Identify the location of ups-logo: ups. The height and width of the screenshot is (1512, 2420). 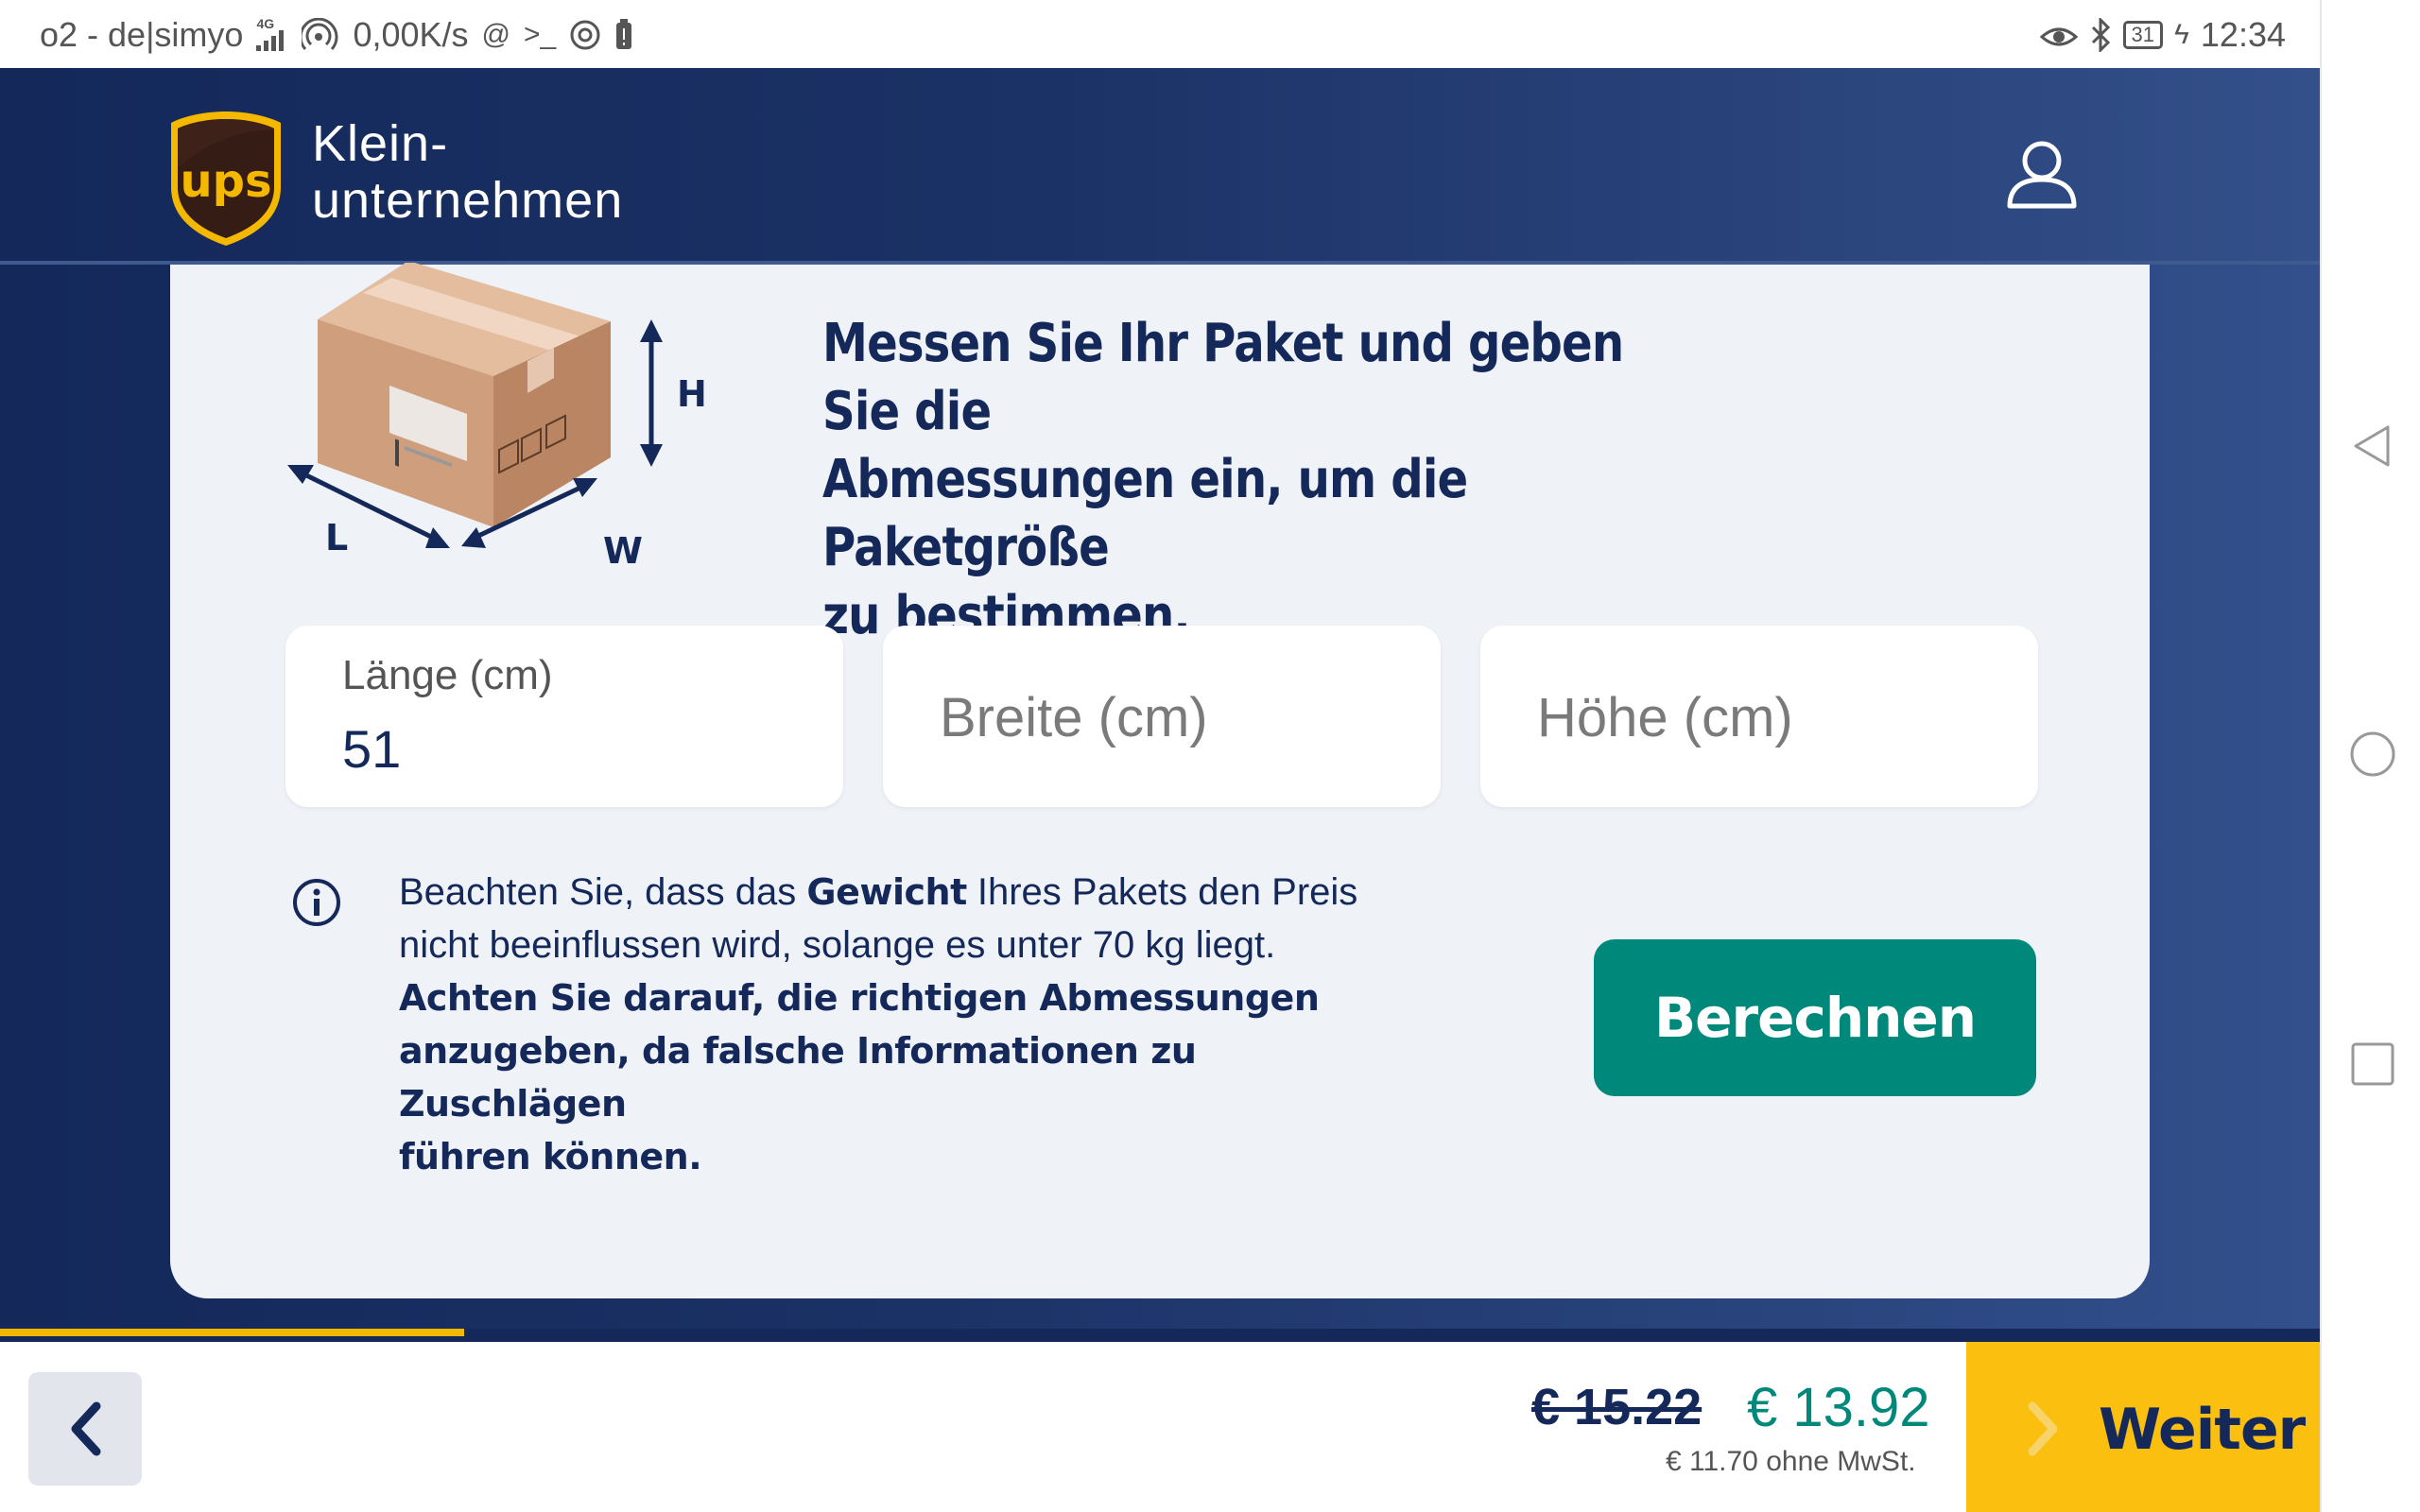
(226, 179).